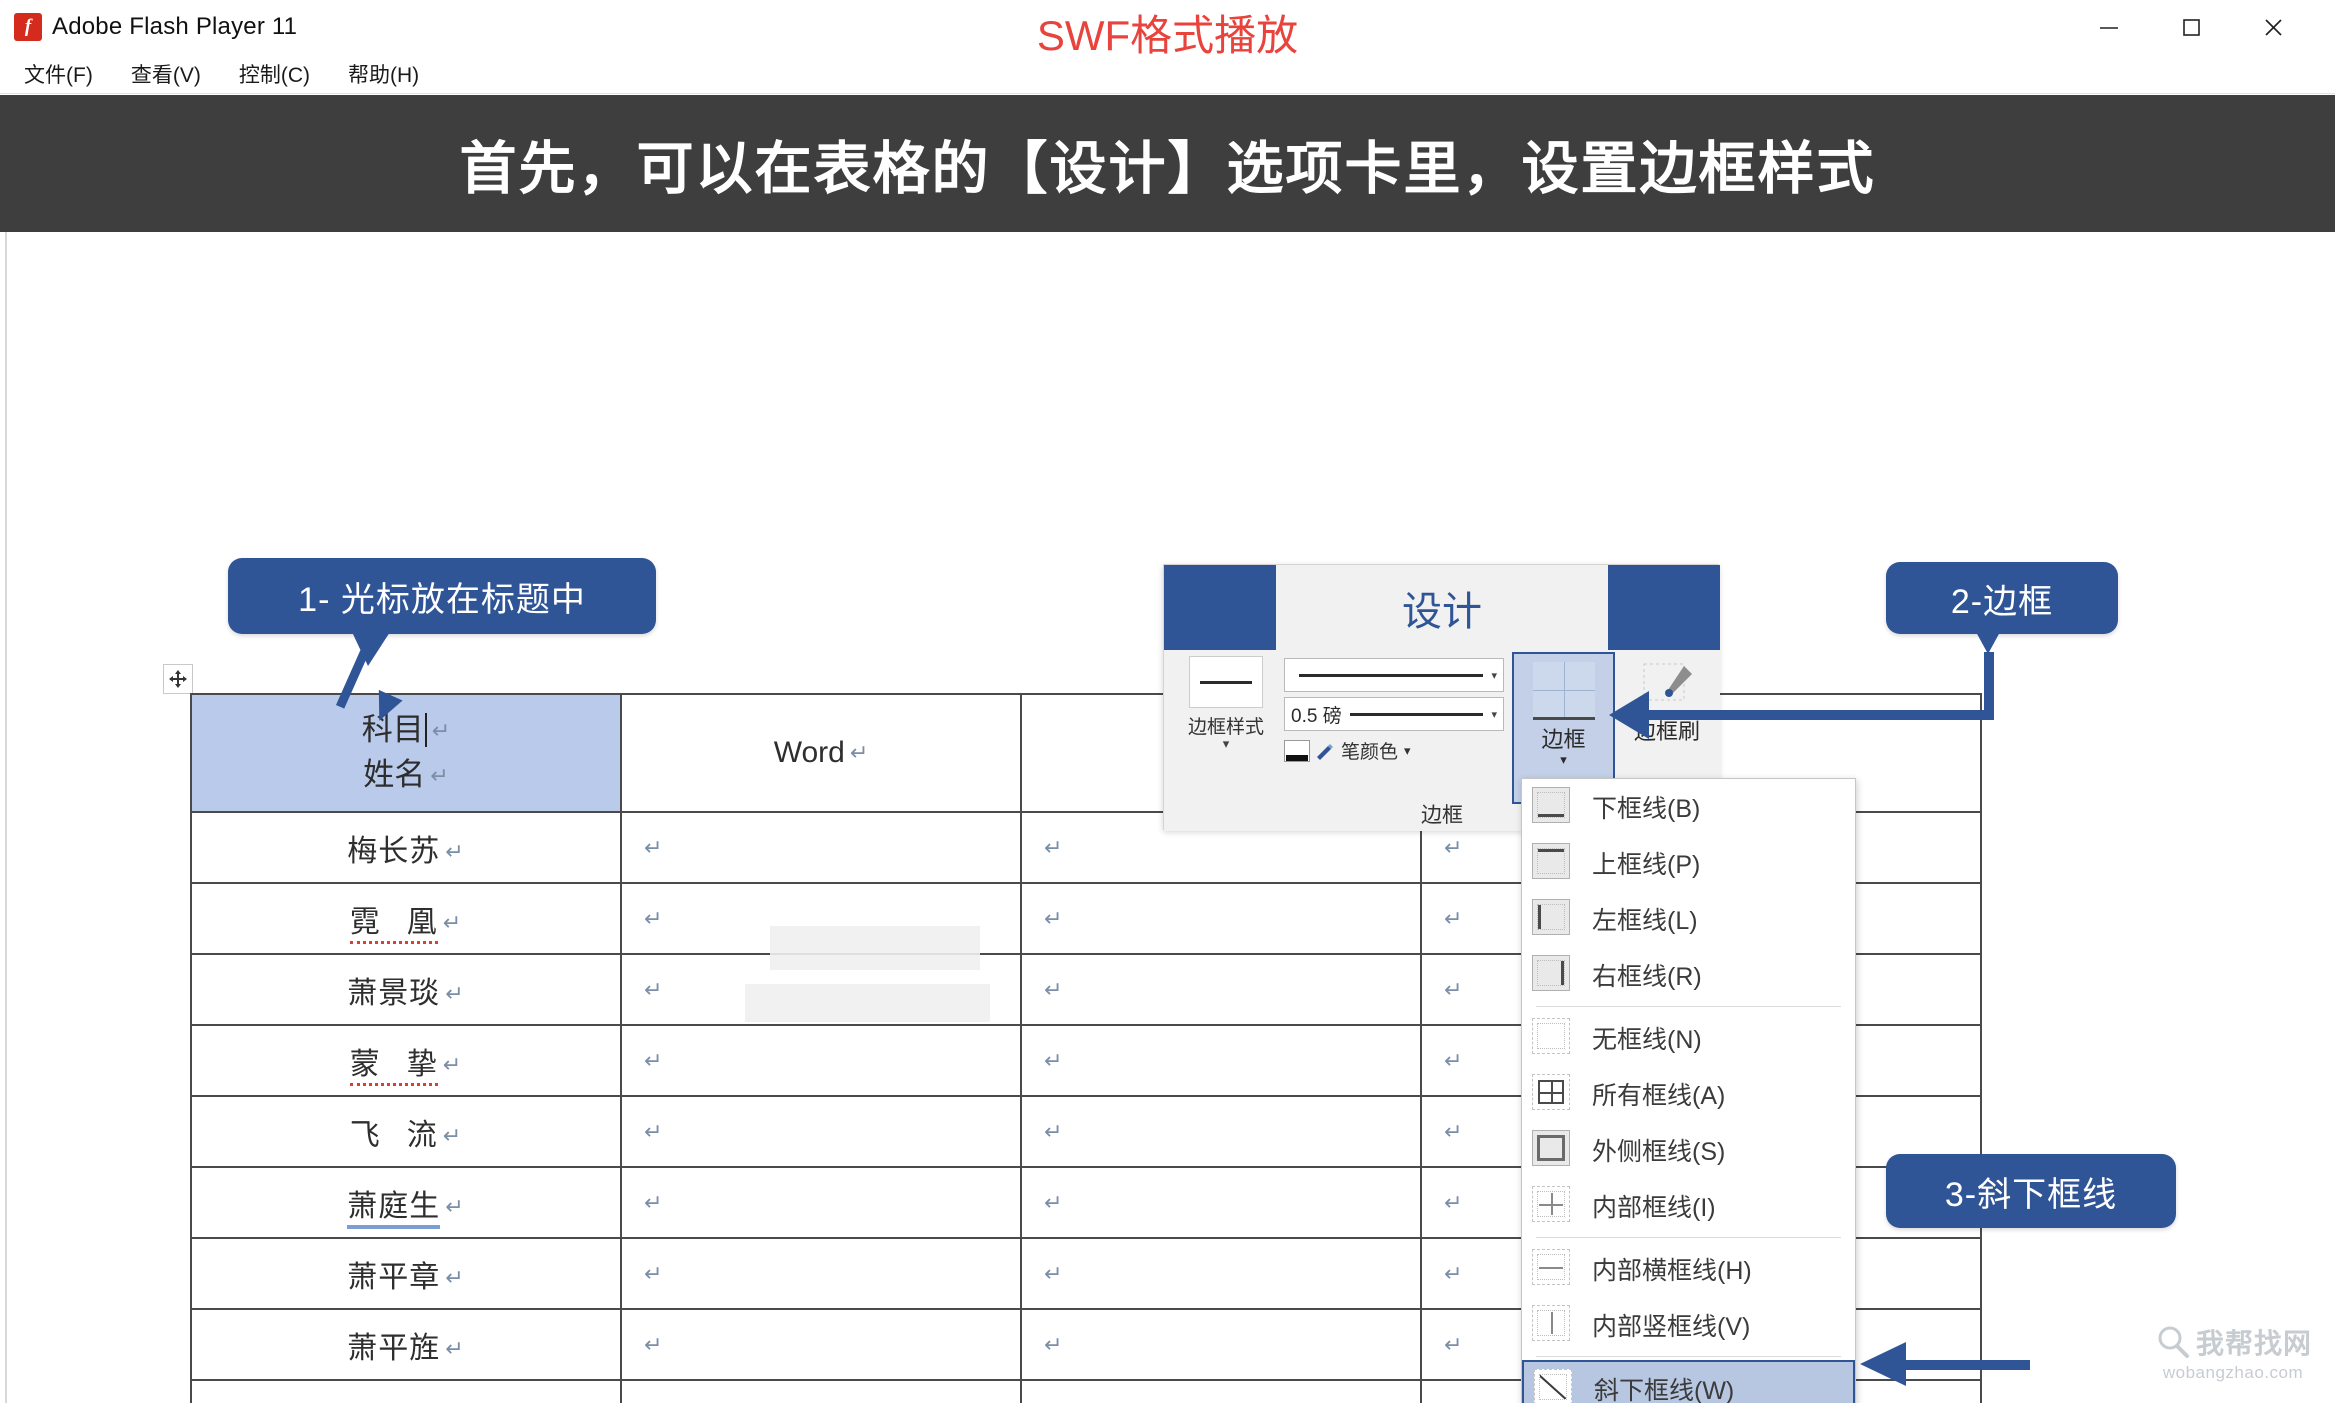 Image resolution: width=2335 pixels, height=1403 pixels. Describe the element at coordinates (406, 847) in the screenshot. I see `table-cell-name: 梅长苏 ↵` at that location.